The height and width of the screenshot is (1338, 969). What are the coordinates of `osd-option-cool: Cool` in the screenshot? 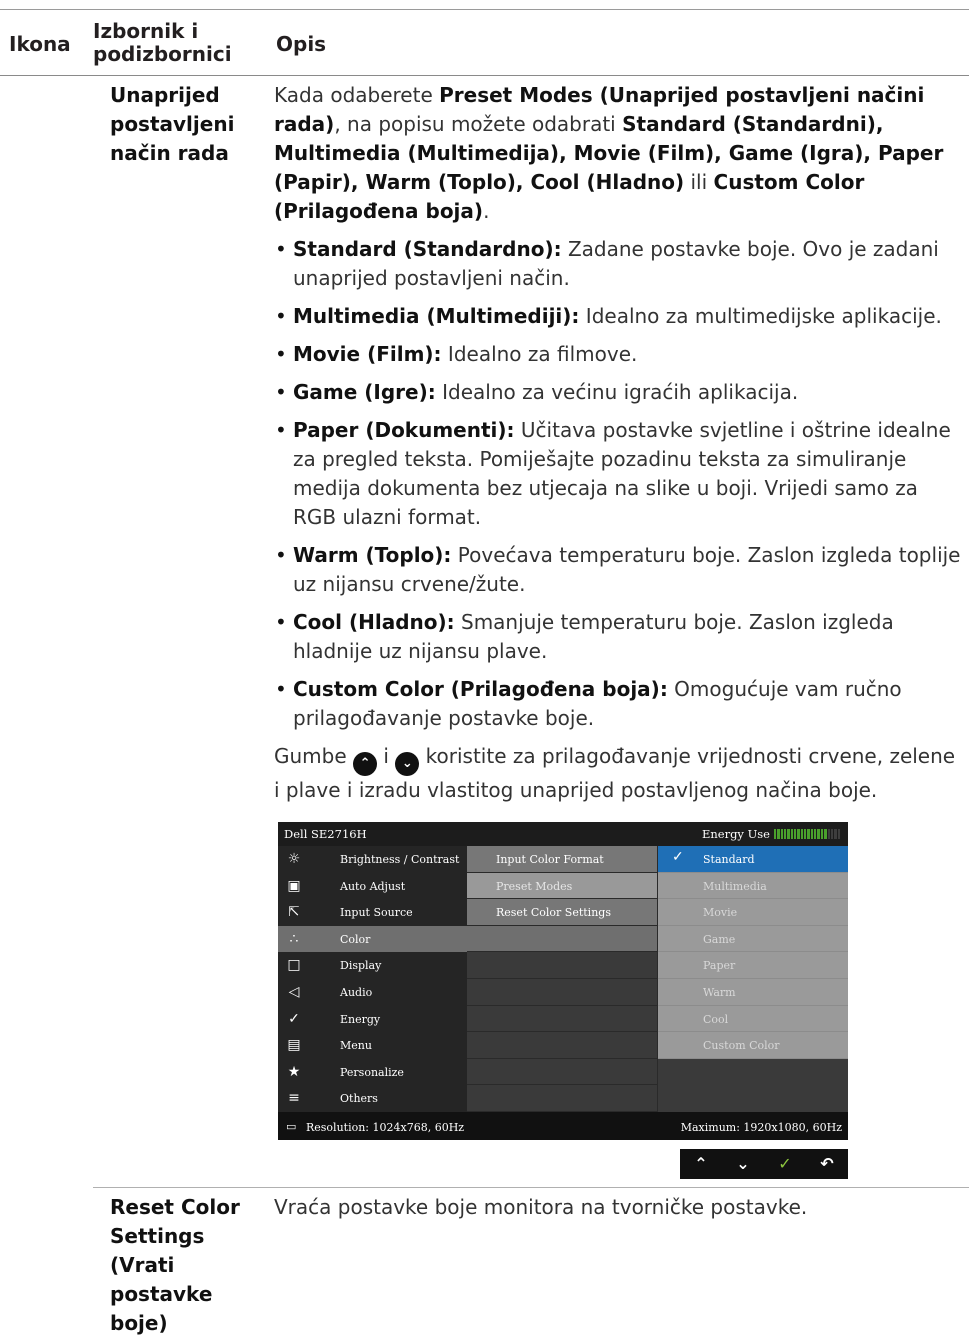 It's located at (753, 1019).